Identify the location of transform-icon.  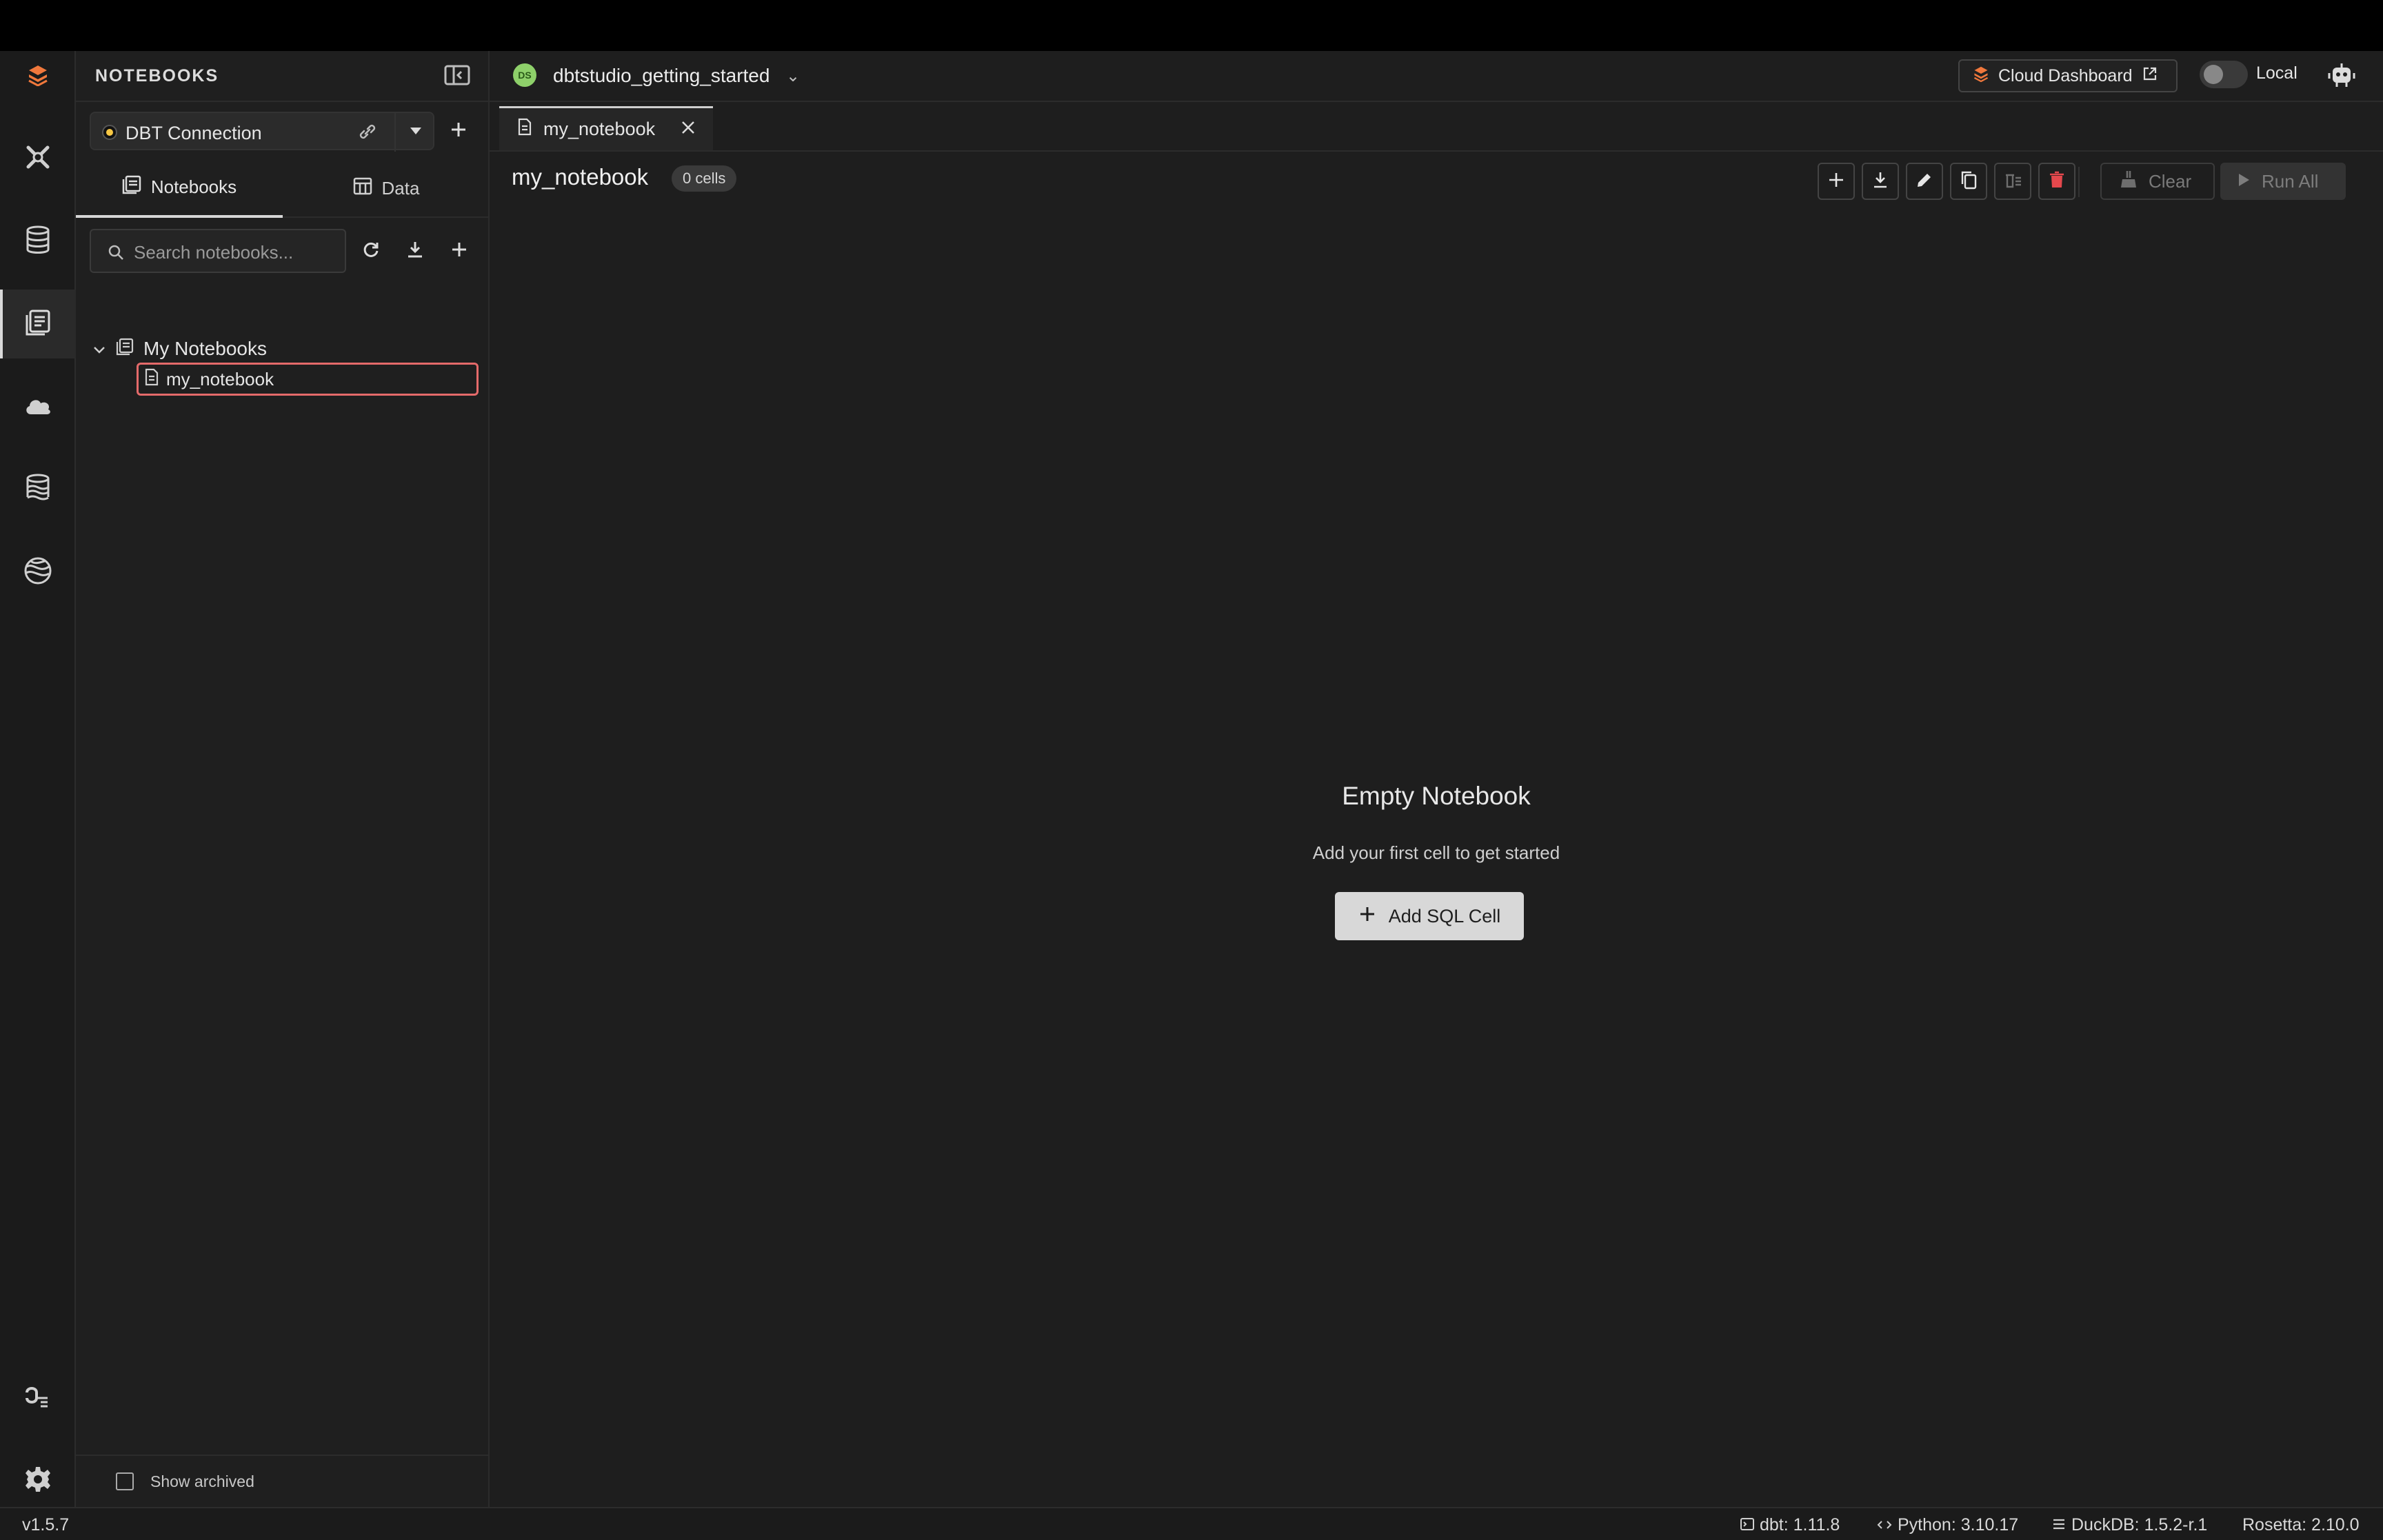
(38, 159).